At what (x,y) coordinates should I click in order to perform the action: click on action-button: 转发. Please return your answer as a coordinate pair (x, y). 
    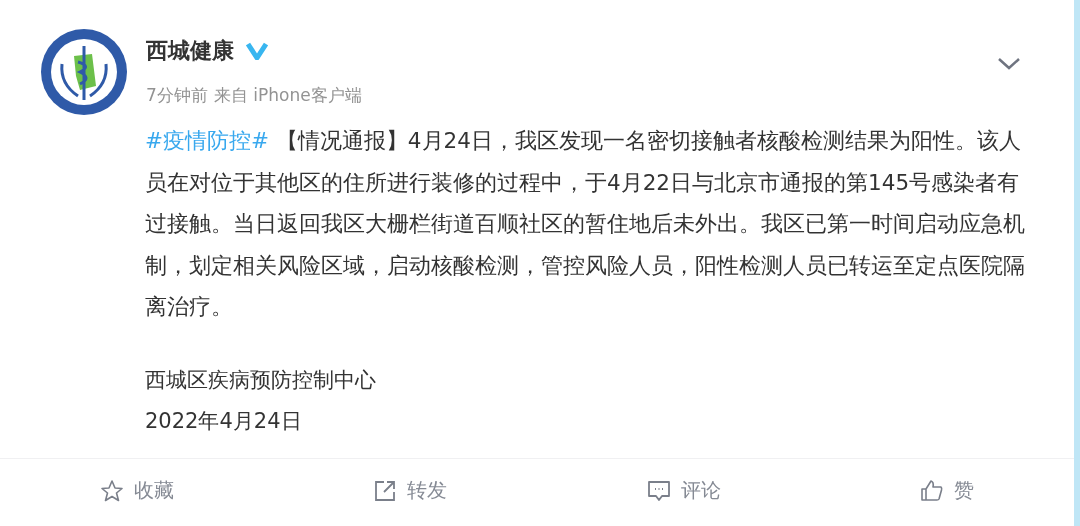
    Looking at the image, I should click on (410, 490).